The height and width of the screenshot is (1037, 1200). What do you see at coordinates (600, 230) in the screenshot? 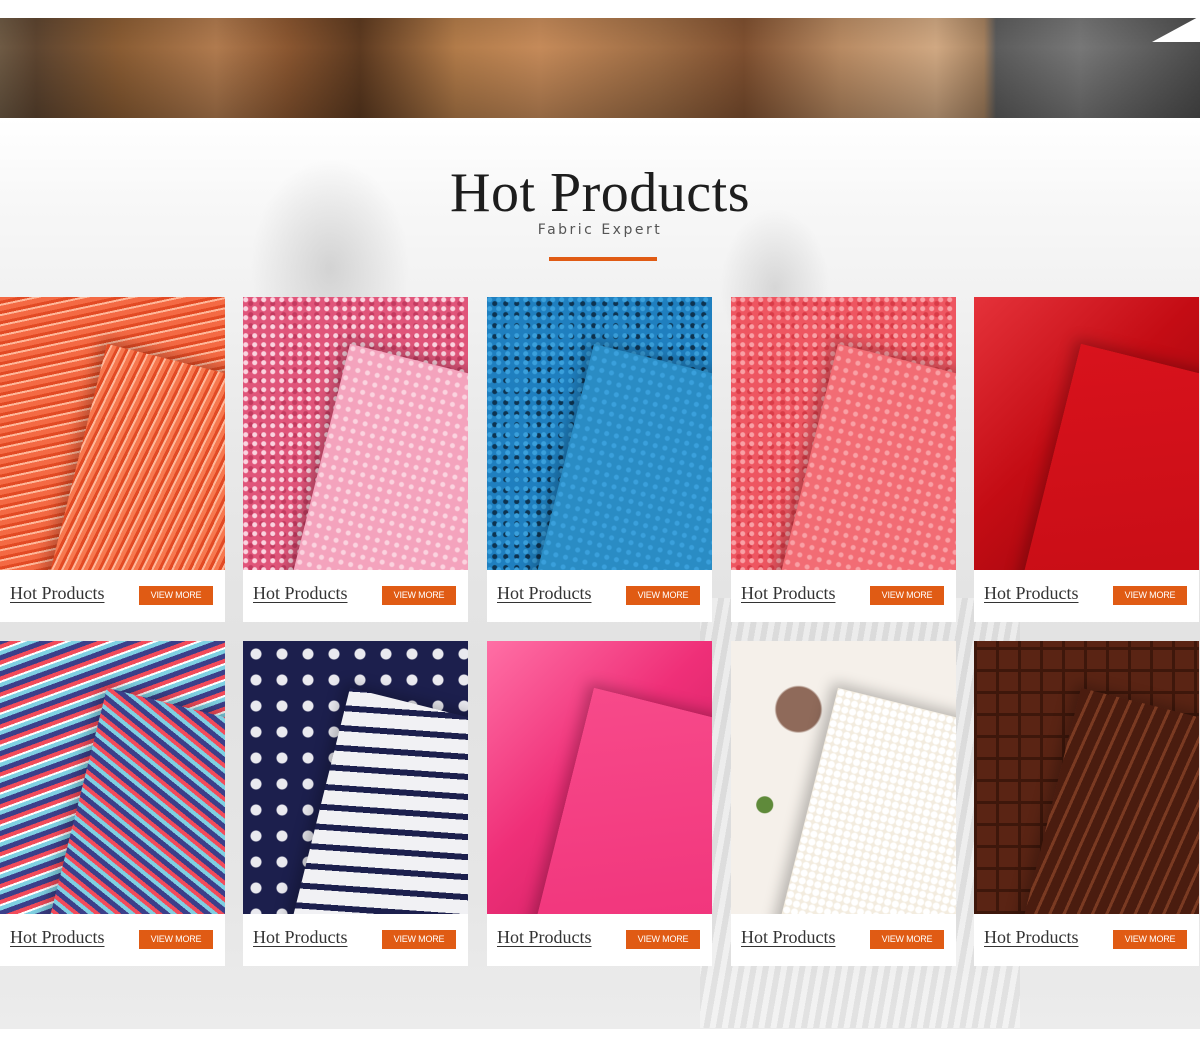
I see `section-subtitle: Fabric Expert` at bounding box center [600, 230].